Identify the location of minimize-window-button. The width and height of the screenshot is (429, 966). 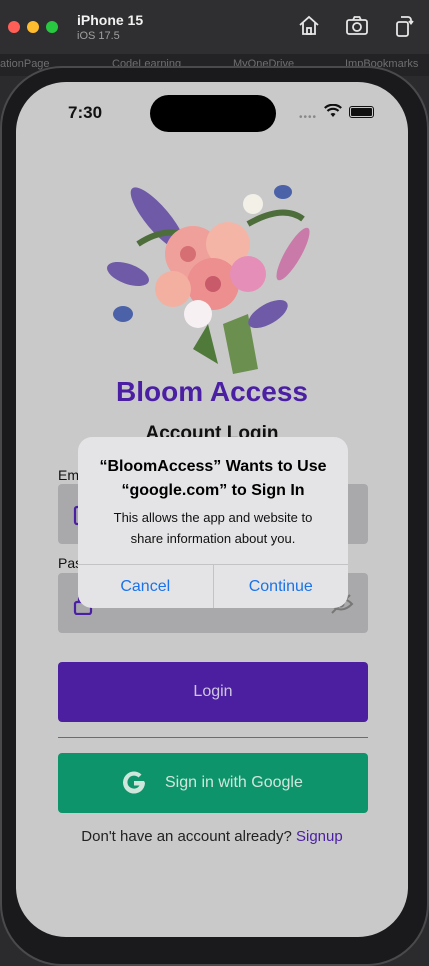
(33, 27).